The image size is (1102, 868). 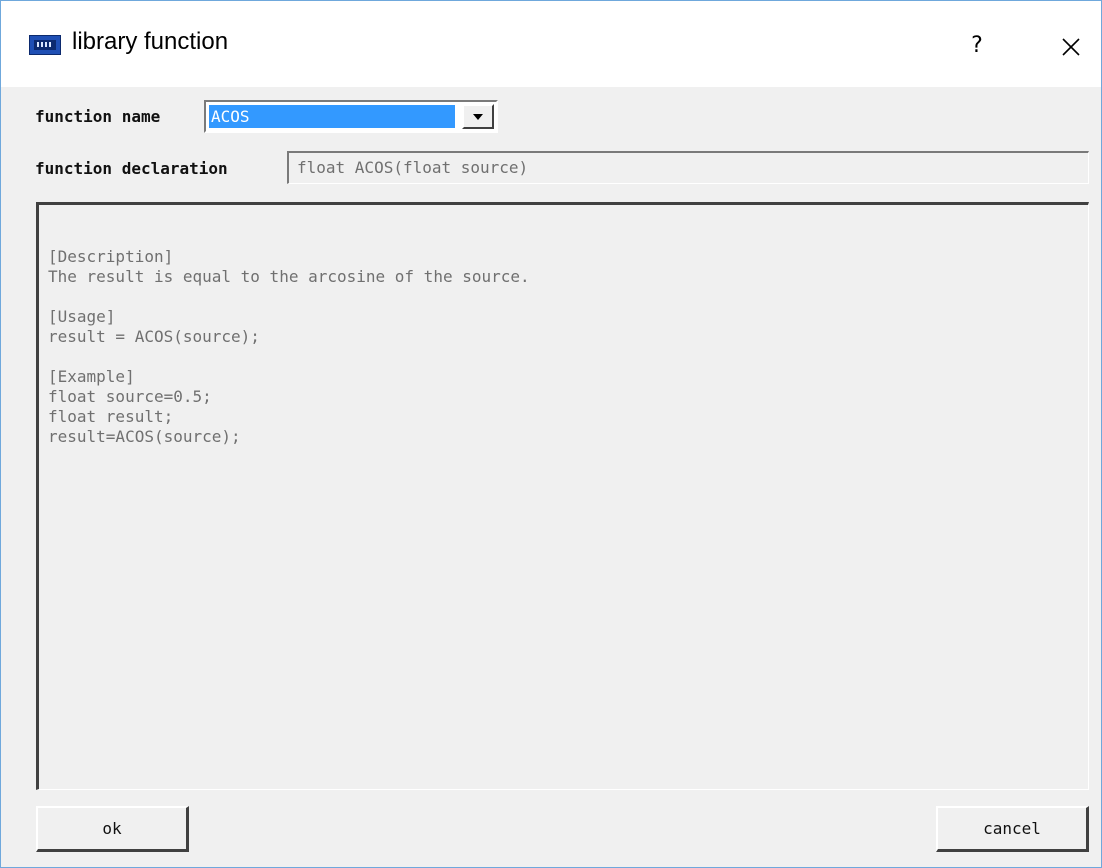 What do you see at coordinates (45, 45) in the screenshot?
I see `hmi-screen-icon` at bounding box center [45, 45].